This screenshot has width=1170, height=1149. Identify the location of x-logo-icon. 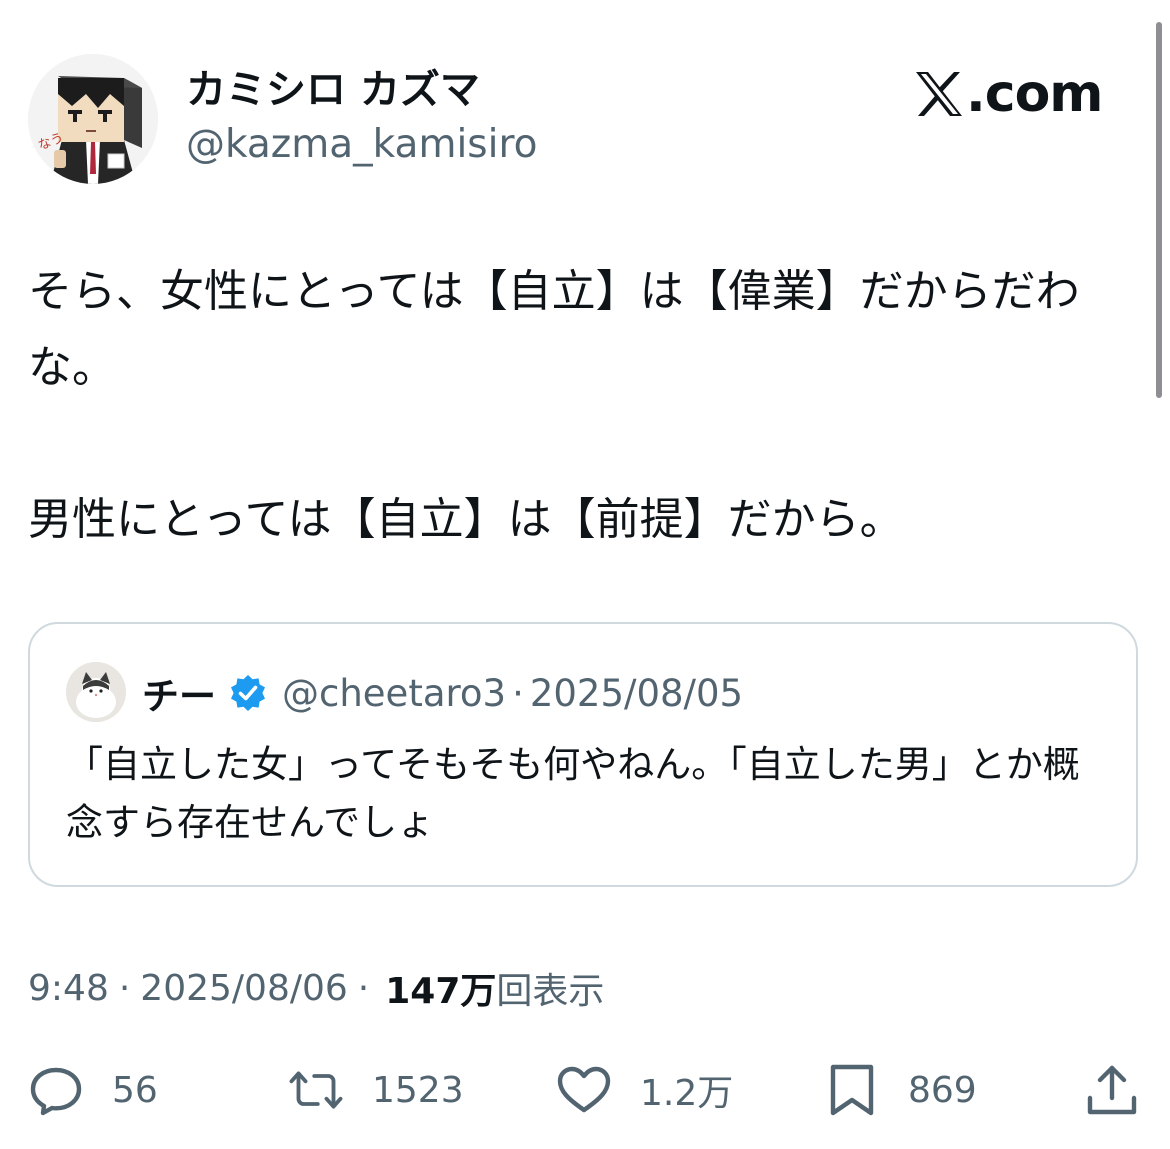
(939, 94).